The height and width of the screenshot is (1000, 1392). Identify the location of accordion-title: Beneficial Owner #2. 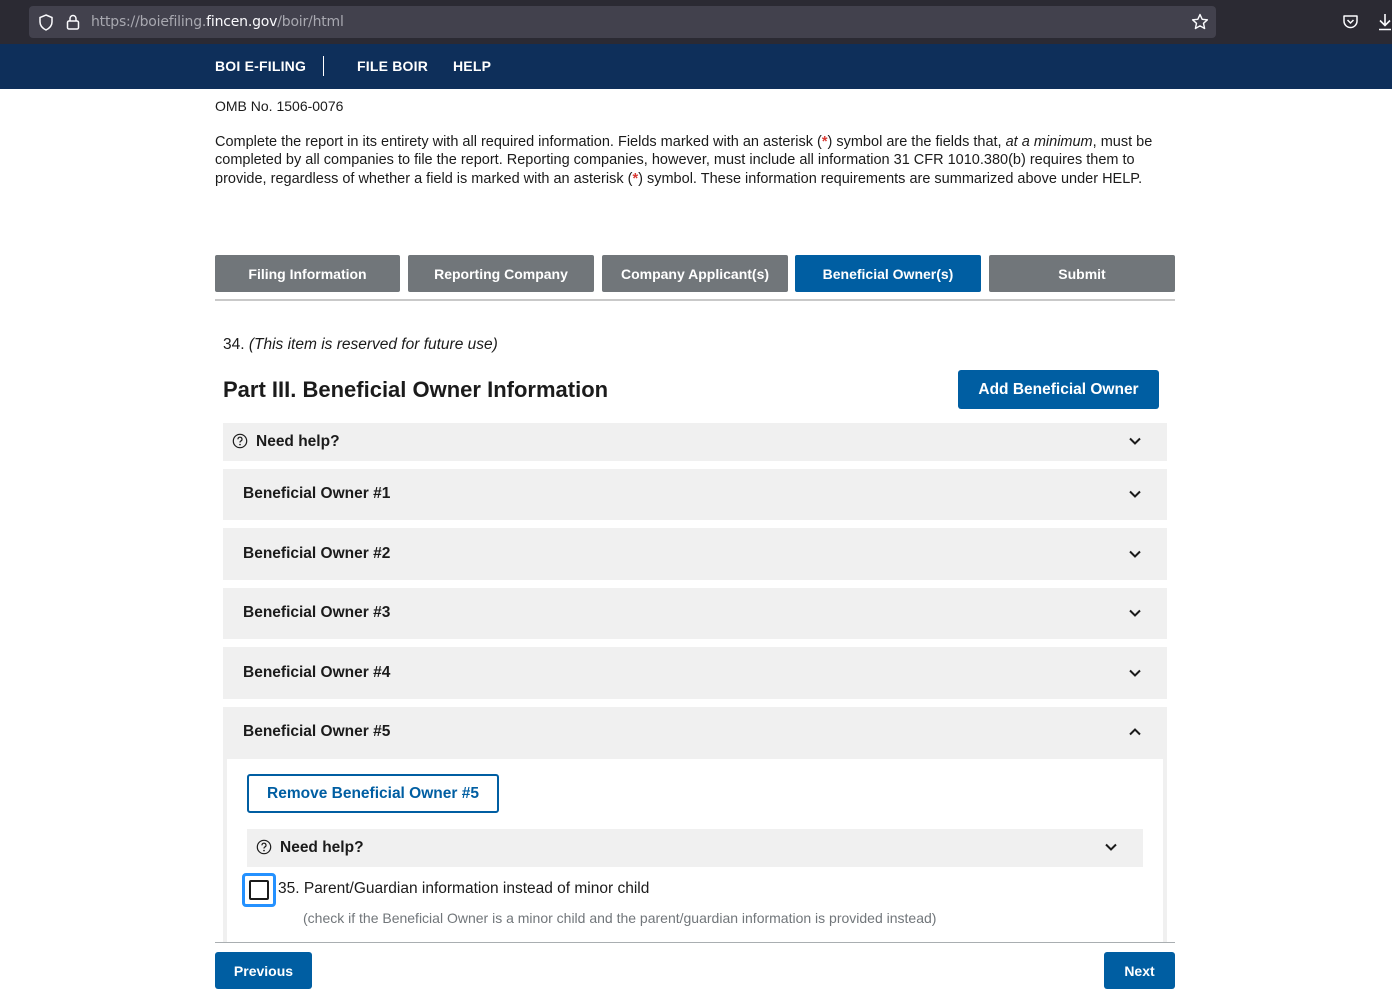
(317, 553).